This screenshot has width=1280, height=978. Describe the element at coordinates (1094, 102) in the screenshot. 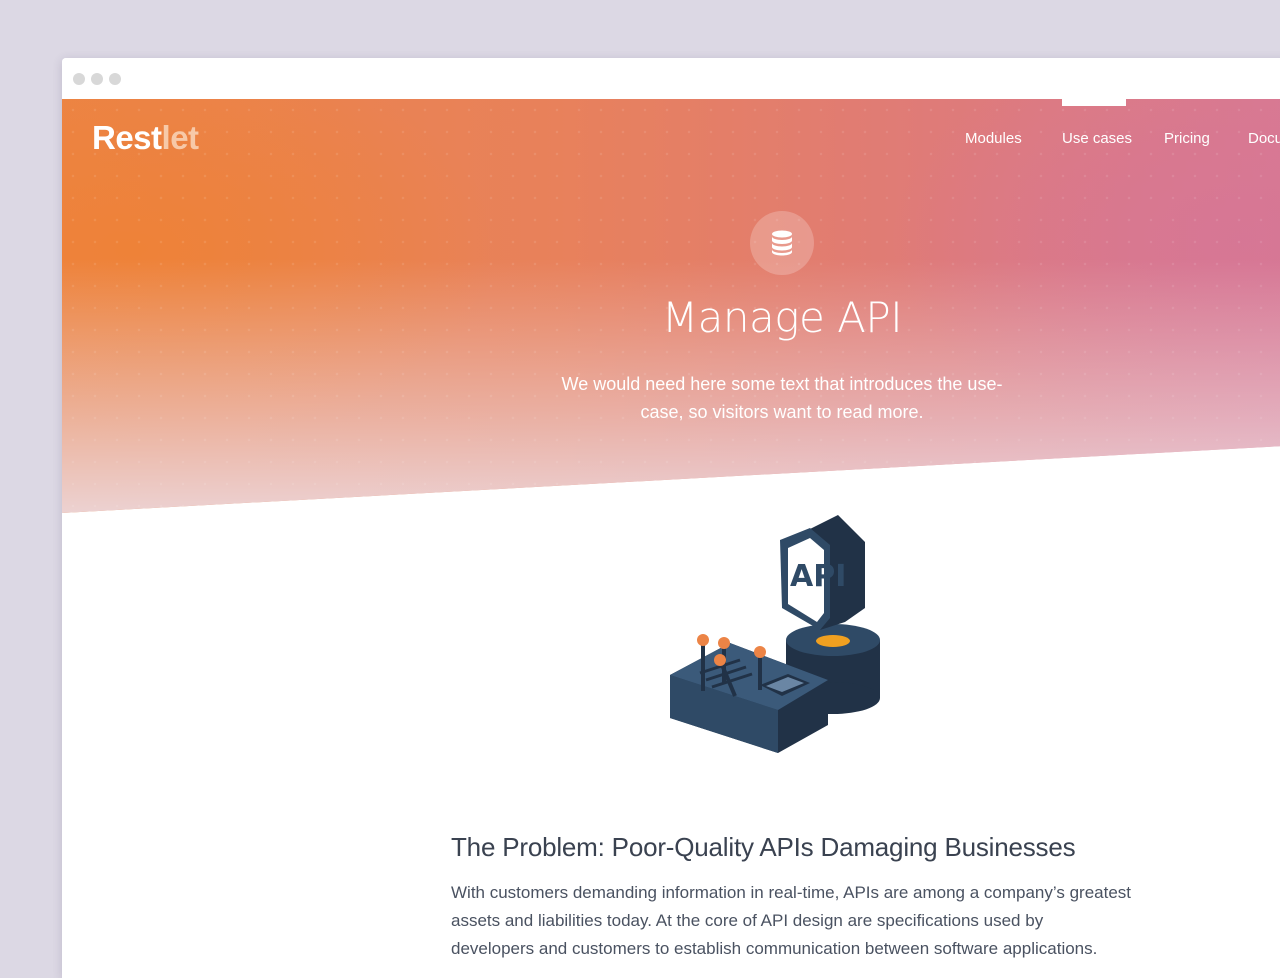

I see `active-nav-indicator` at that location.